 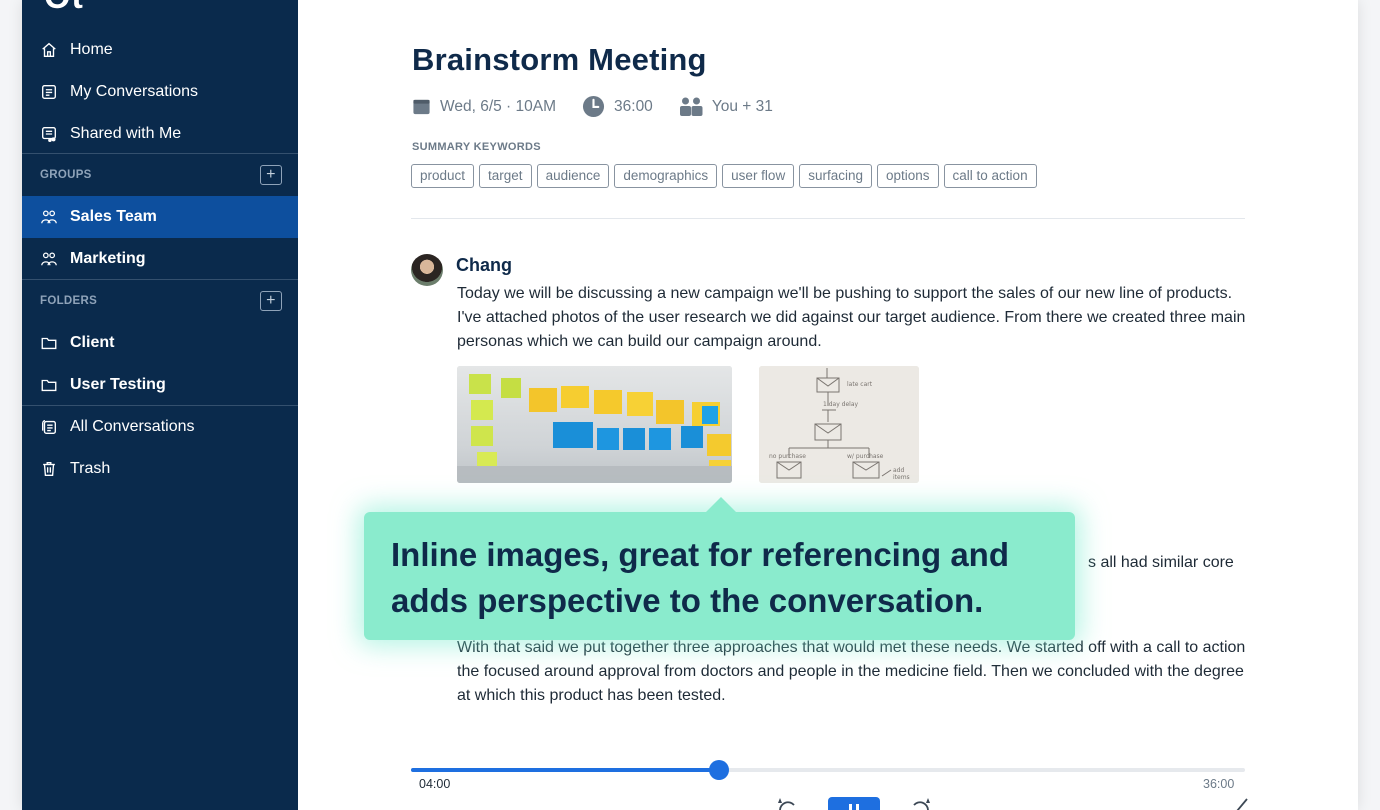 I want to click on avatar, so click(x=427, y=270).